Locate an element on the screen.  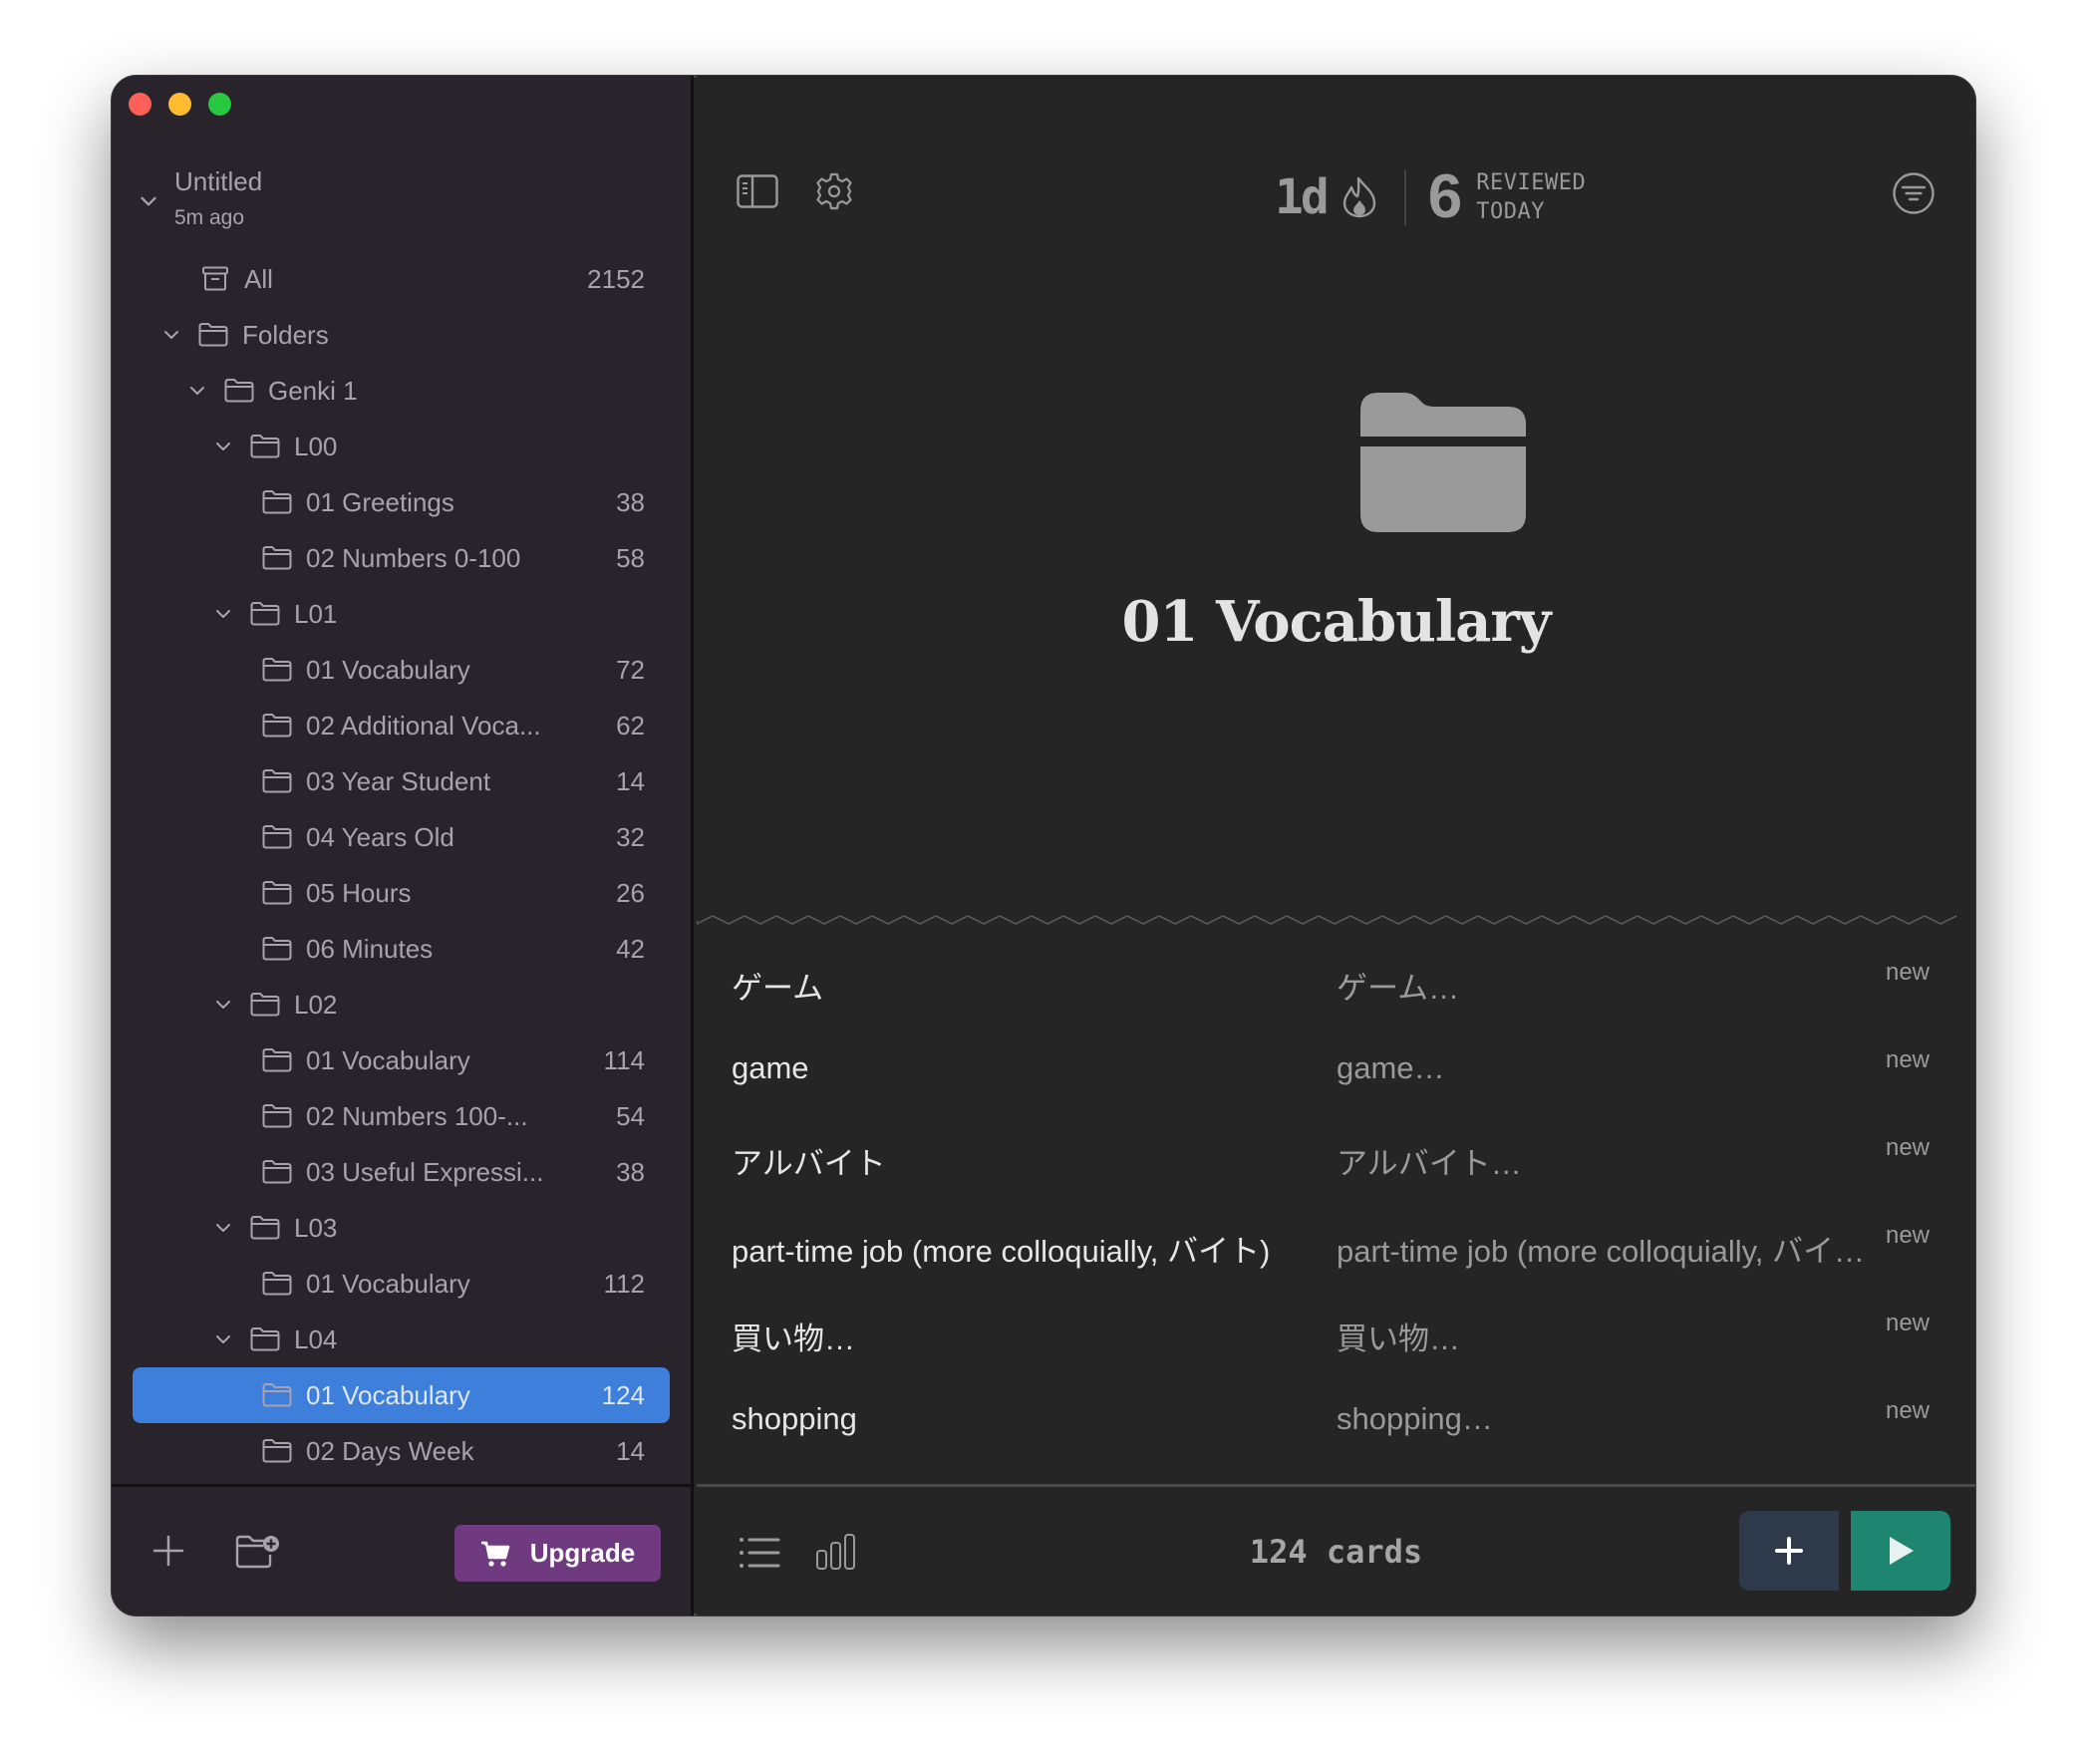
tree-row: 02 Numbers 100-... 54 is located at coordinates (401, 1116).